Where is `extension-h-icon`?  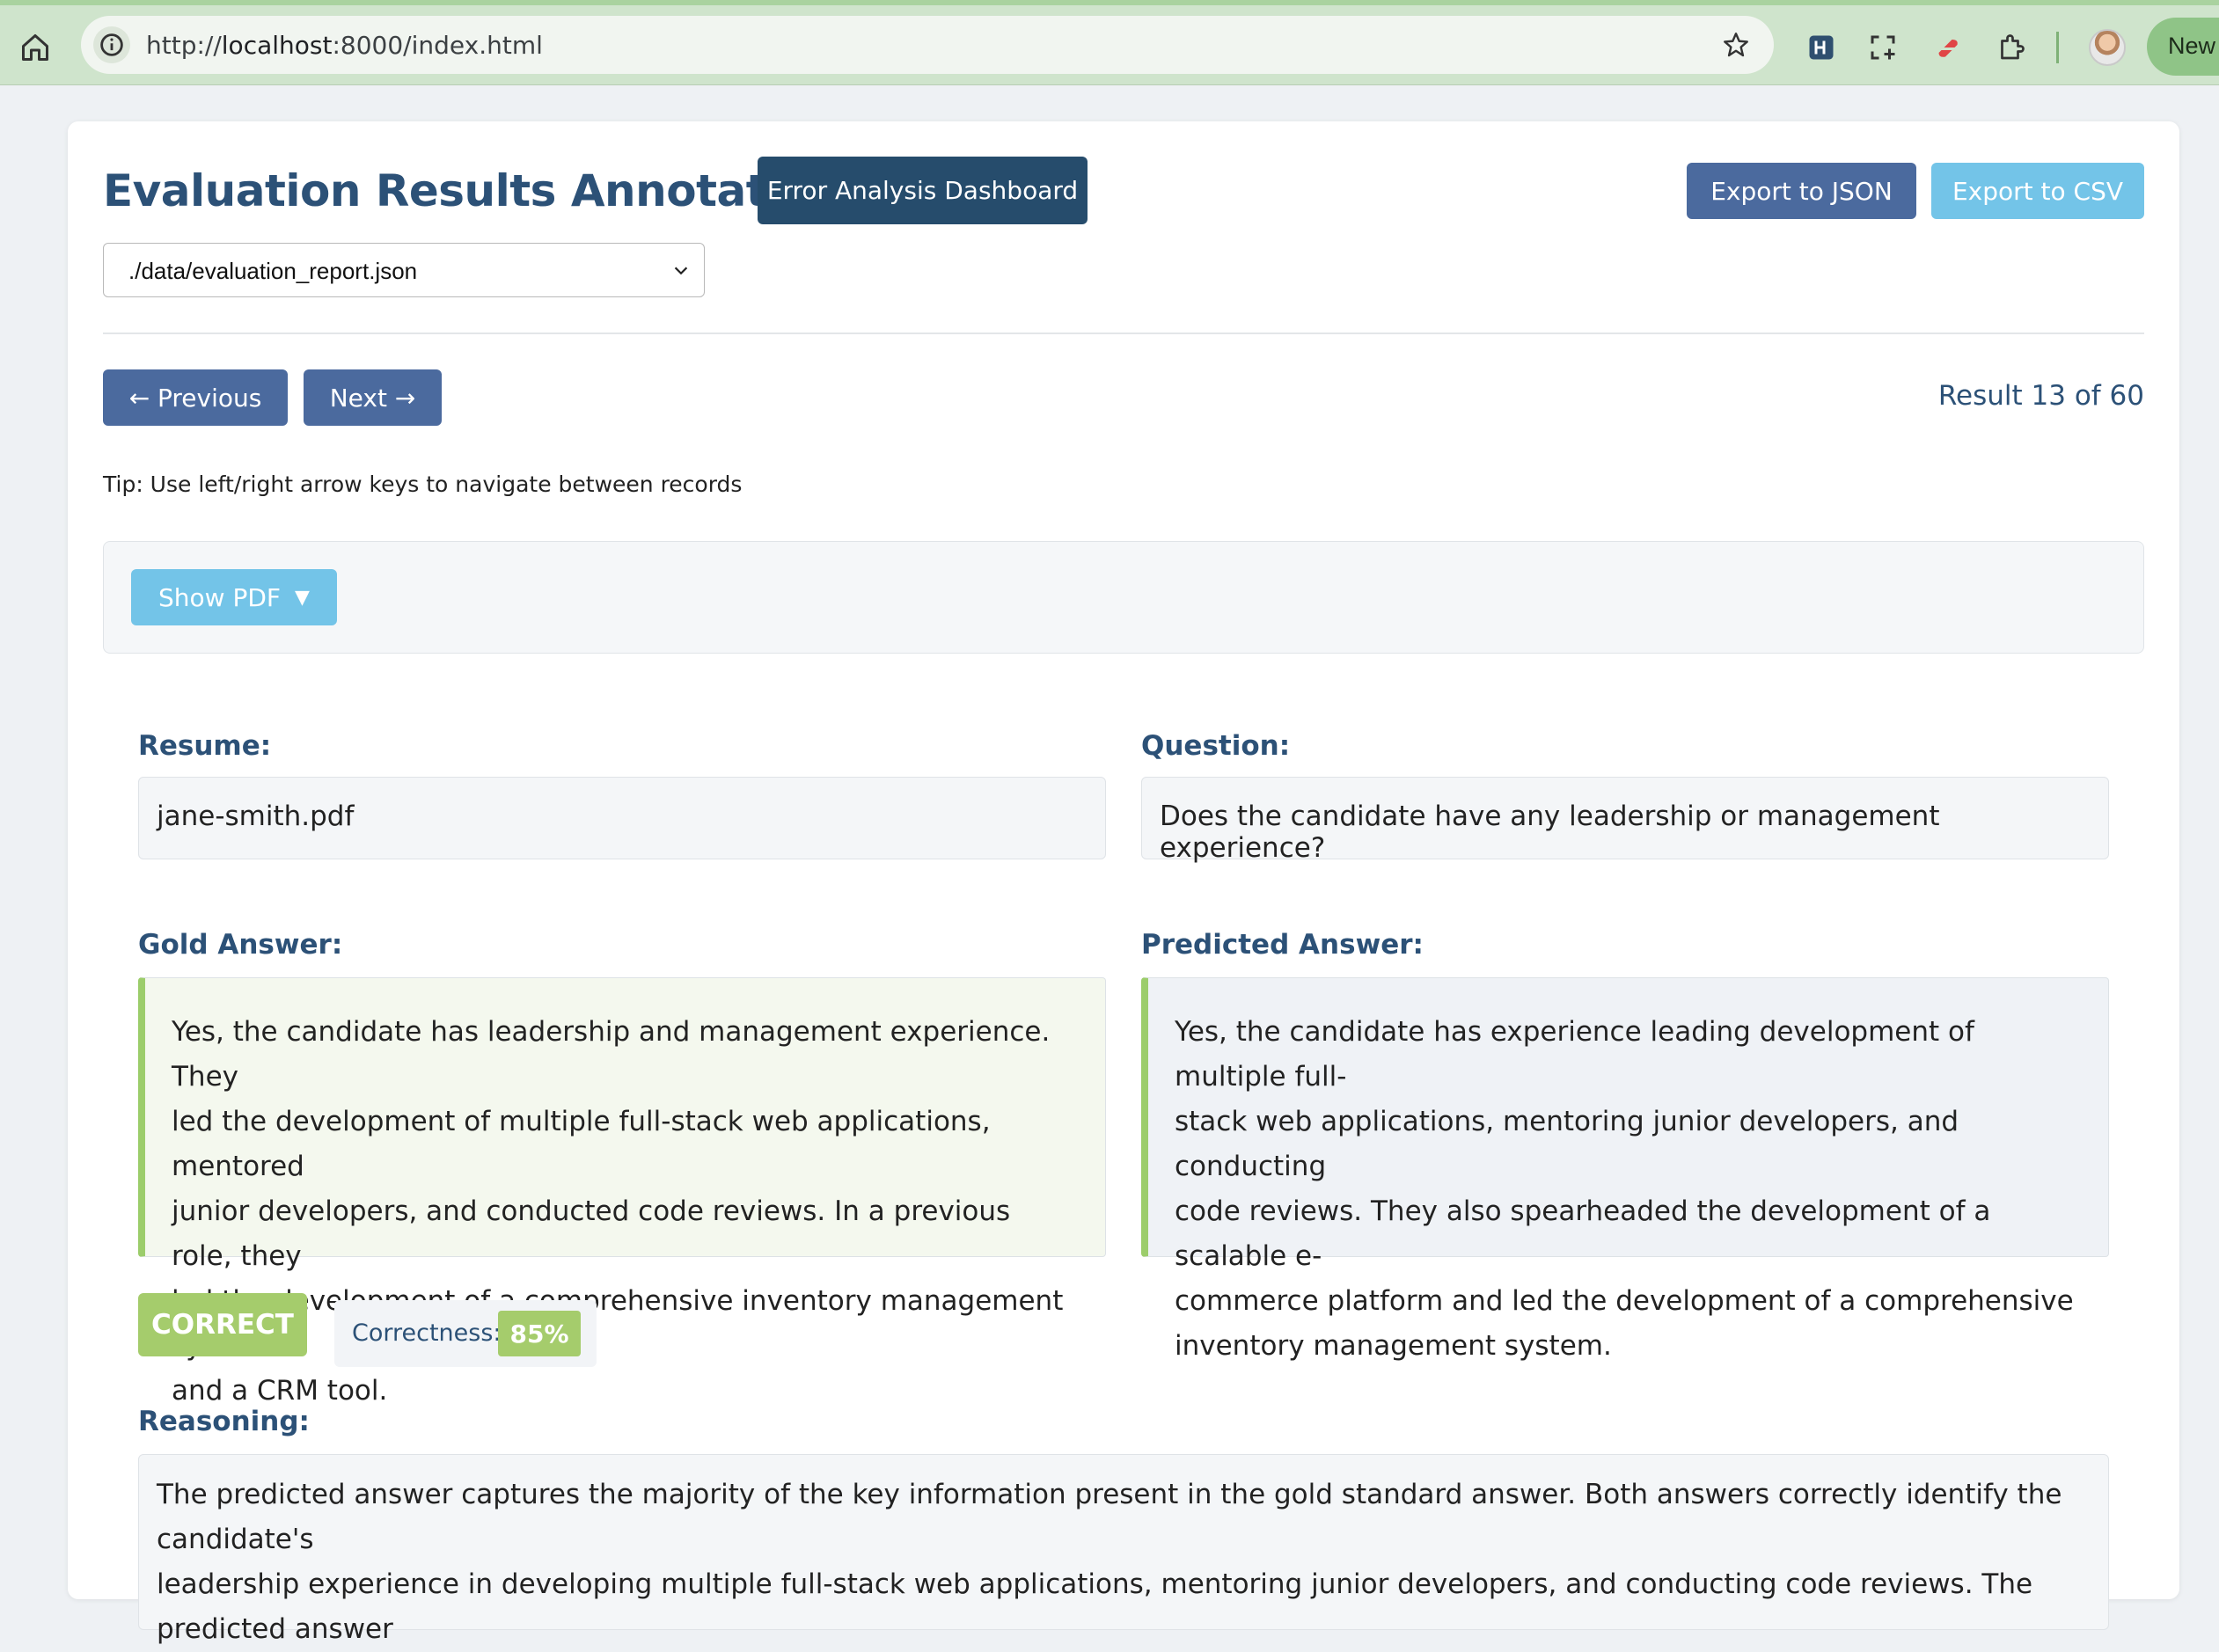 extension-h-icon is located at coordinates (1821, 48).